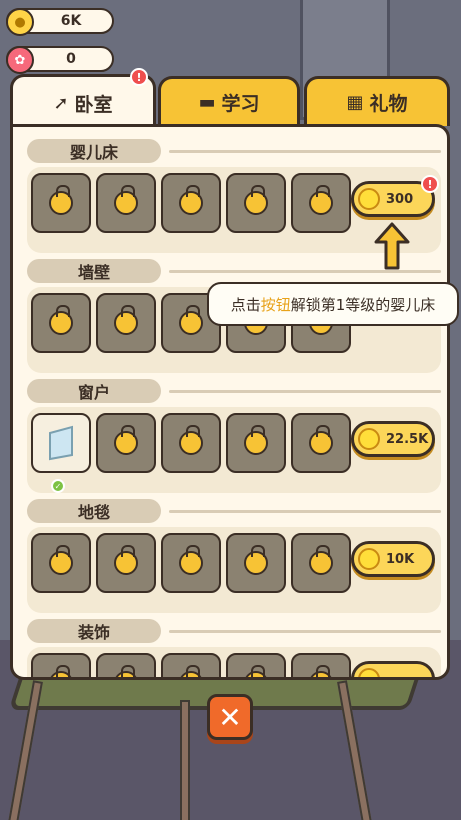 The image size is (461, 820). I want to click on close-icon: ✕, so click(230, 717).